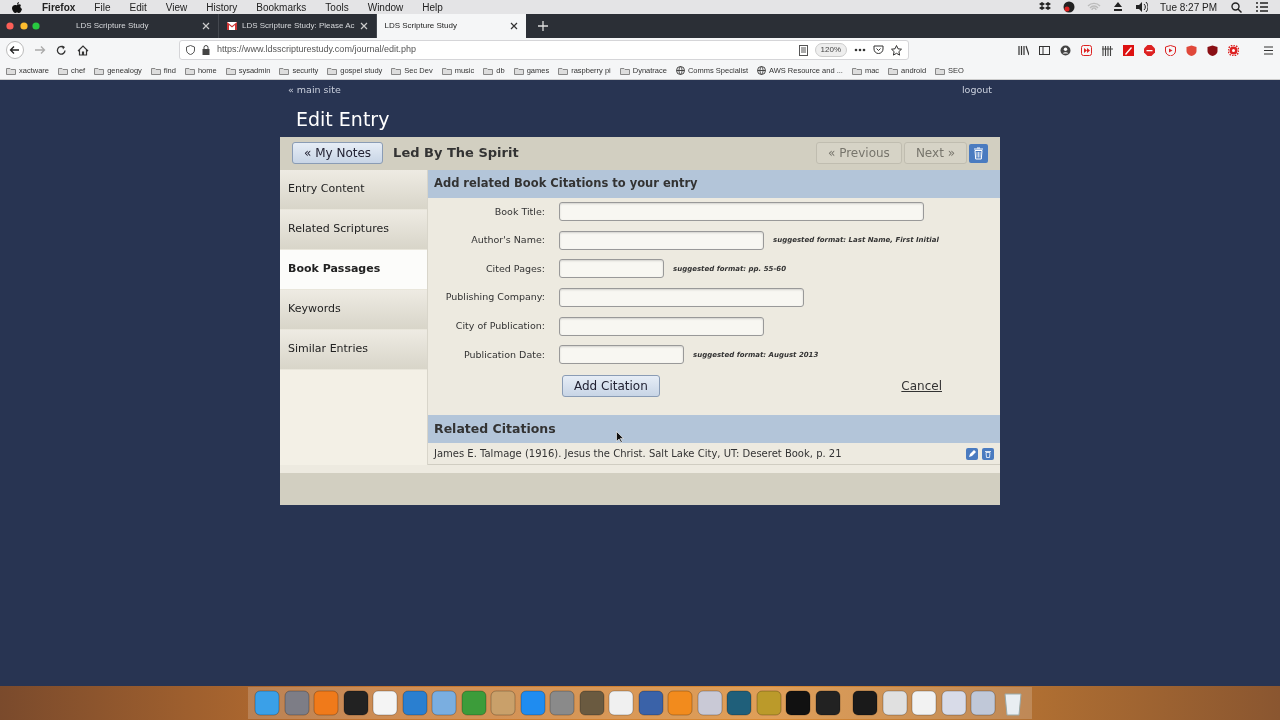 This screenshot has height=720, width=1280. Describe the element at coordinates (1128, 50) in the screenshot. I see `pen-icon` at that location.